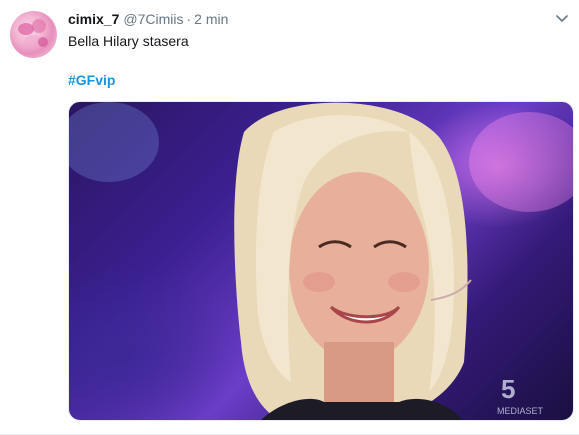 The height and width of the screenshot is (435, 579). I want to click on watermark-mediaset: MEDIASET, so click(520, 411).